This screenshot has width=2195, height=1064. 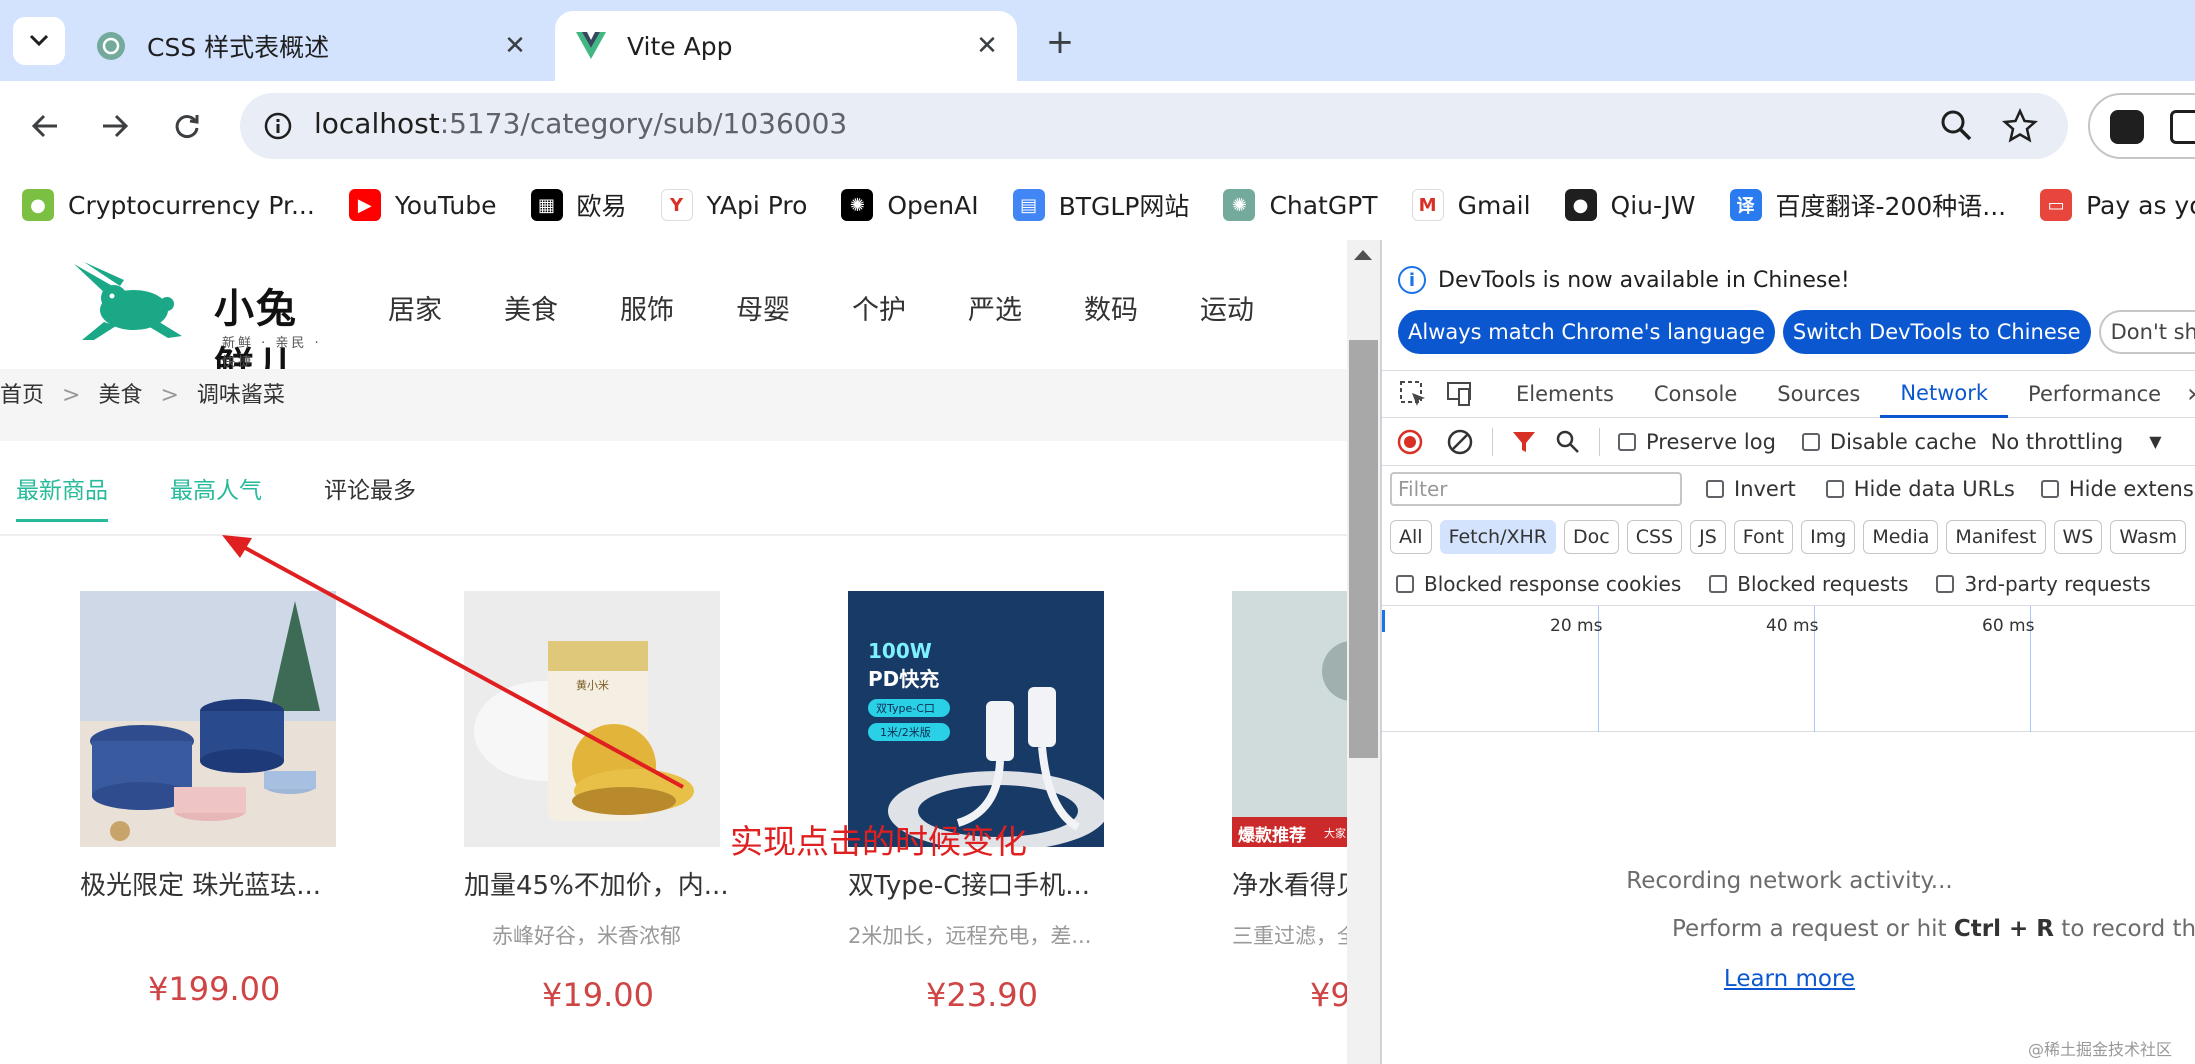 I want to click on nav-item: 美食, so click(x=531, y=307).